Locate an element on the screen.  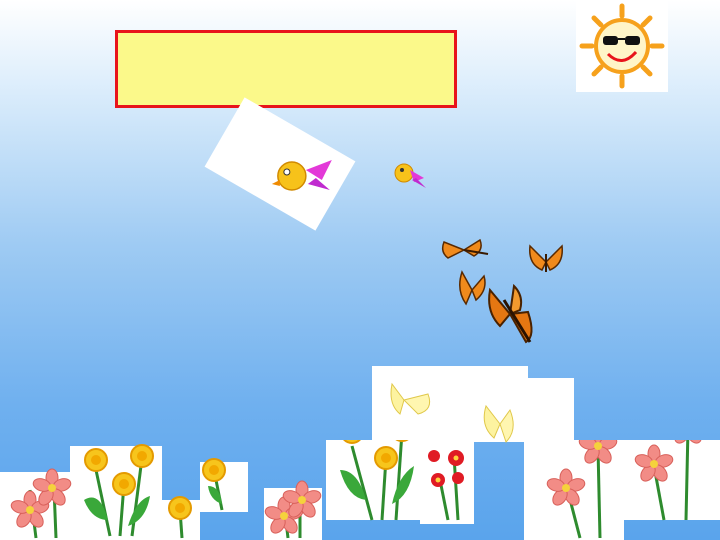
bird-card is located at coordinates (280, 164).